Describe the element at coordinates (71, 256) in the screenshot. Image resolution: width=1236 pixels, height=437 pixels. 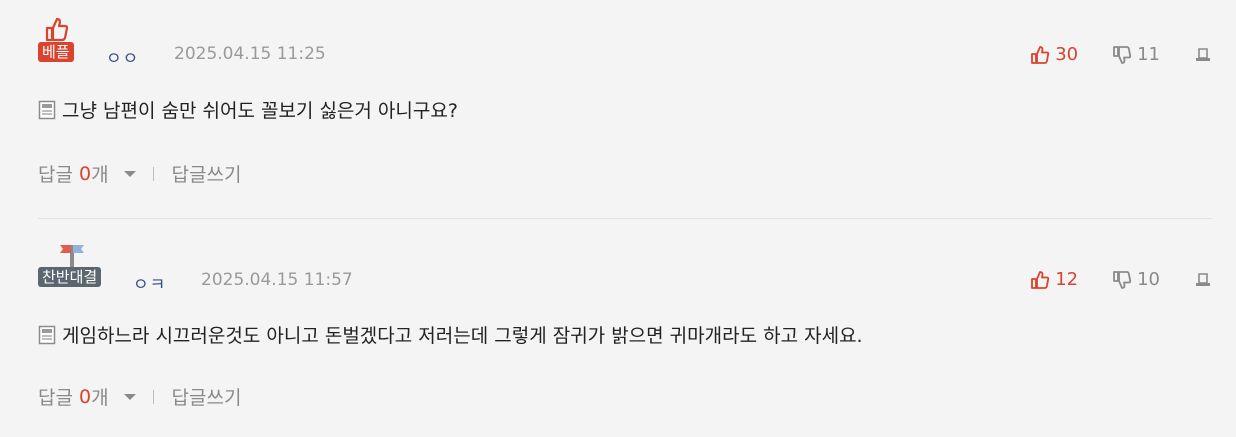
I see `flags-icon` at that location.